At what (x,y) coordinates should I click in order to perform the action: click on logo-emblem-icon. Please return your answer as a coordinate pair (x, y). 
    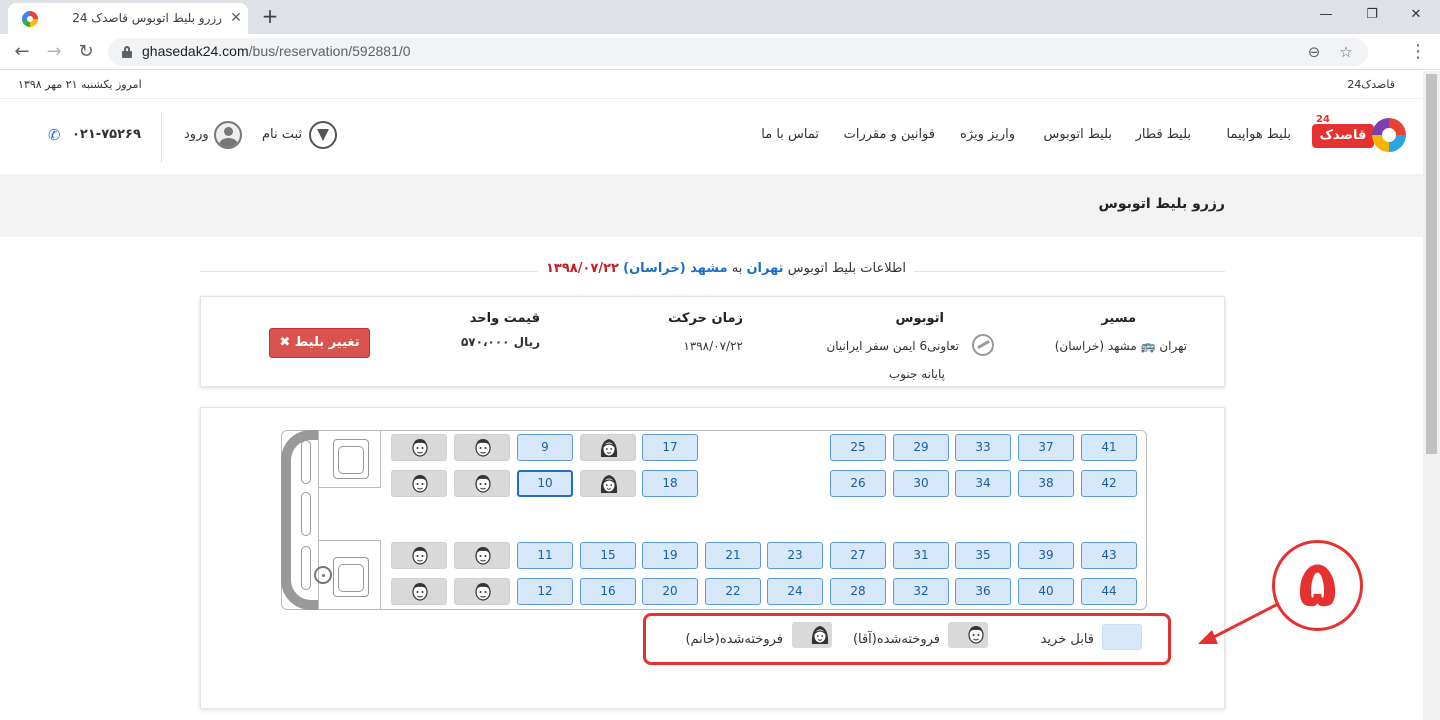
    Looking at the image, I should click on (1389, 135).